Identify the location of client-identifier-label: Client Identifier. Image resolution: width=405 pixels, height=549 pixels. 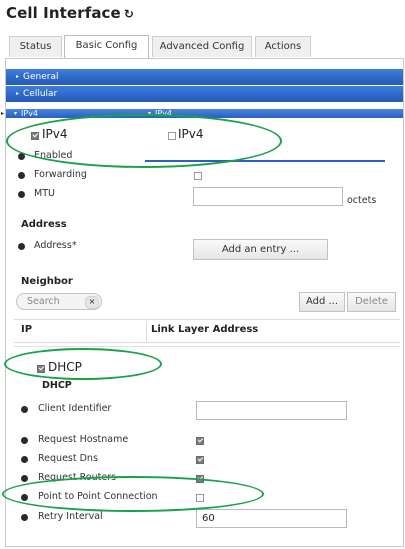
(75, 408).